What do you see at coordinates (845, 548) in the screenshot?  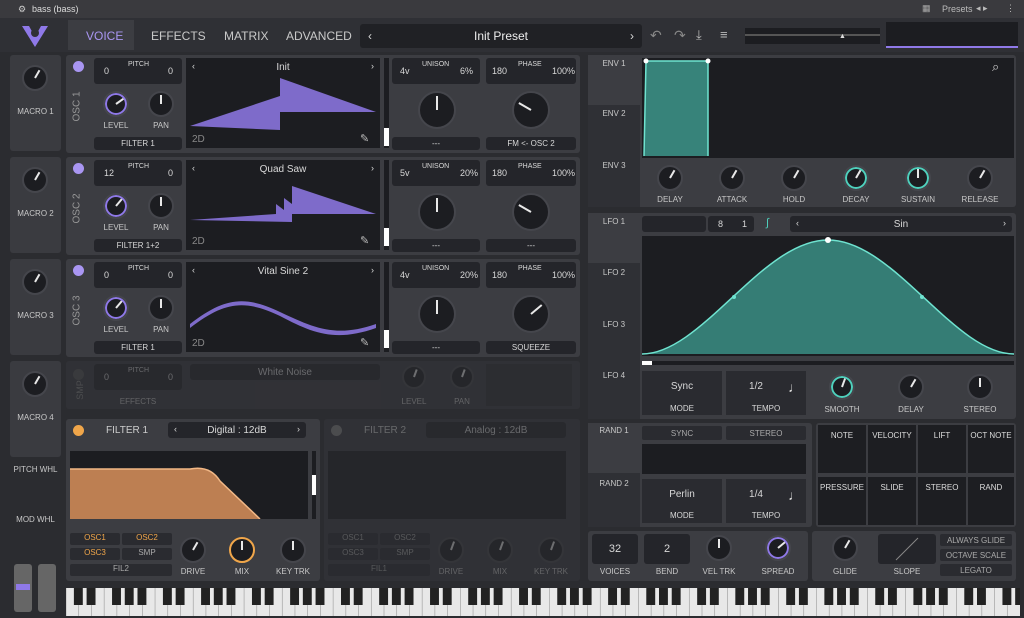 I see `glide-knob` at bounding box center [845, 548].